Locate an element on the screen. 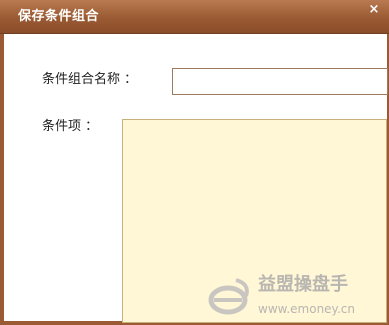 This screenshot has width=389, height=325. close-icon: × is located at coordinates (374, 9).